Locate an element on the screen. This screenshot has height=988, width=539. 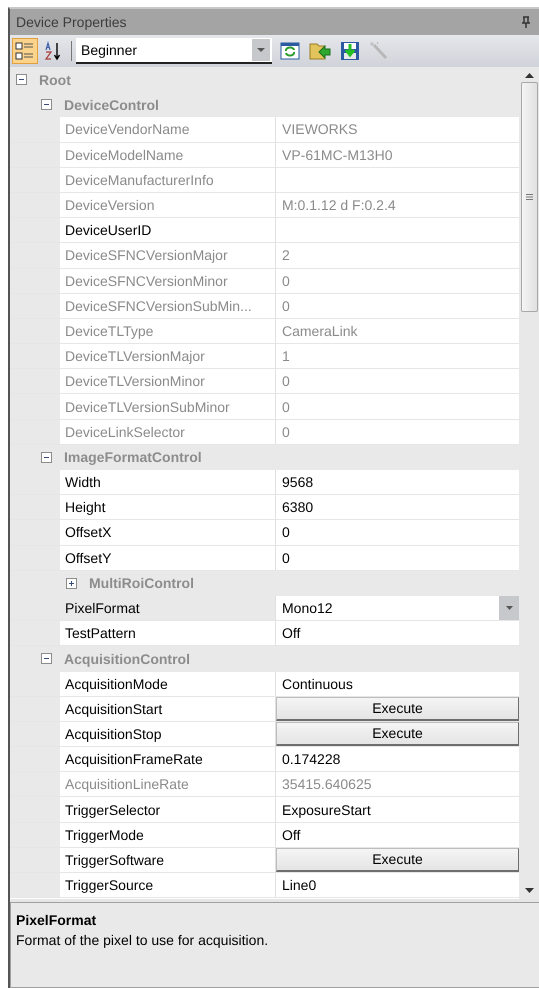
property-name: TestPattern is located at coordinates (168, 633).